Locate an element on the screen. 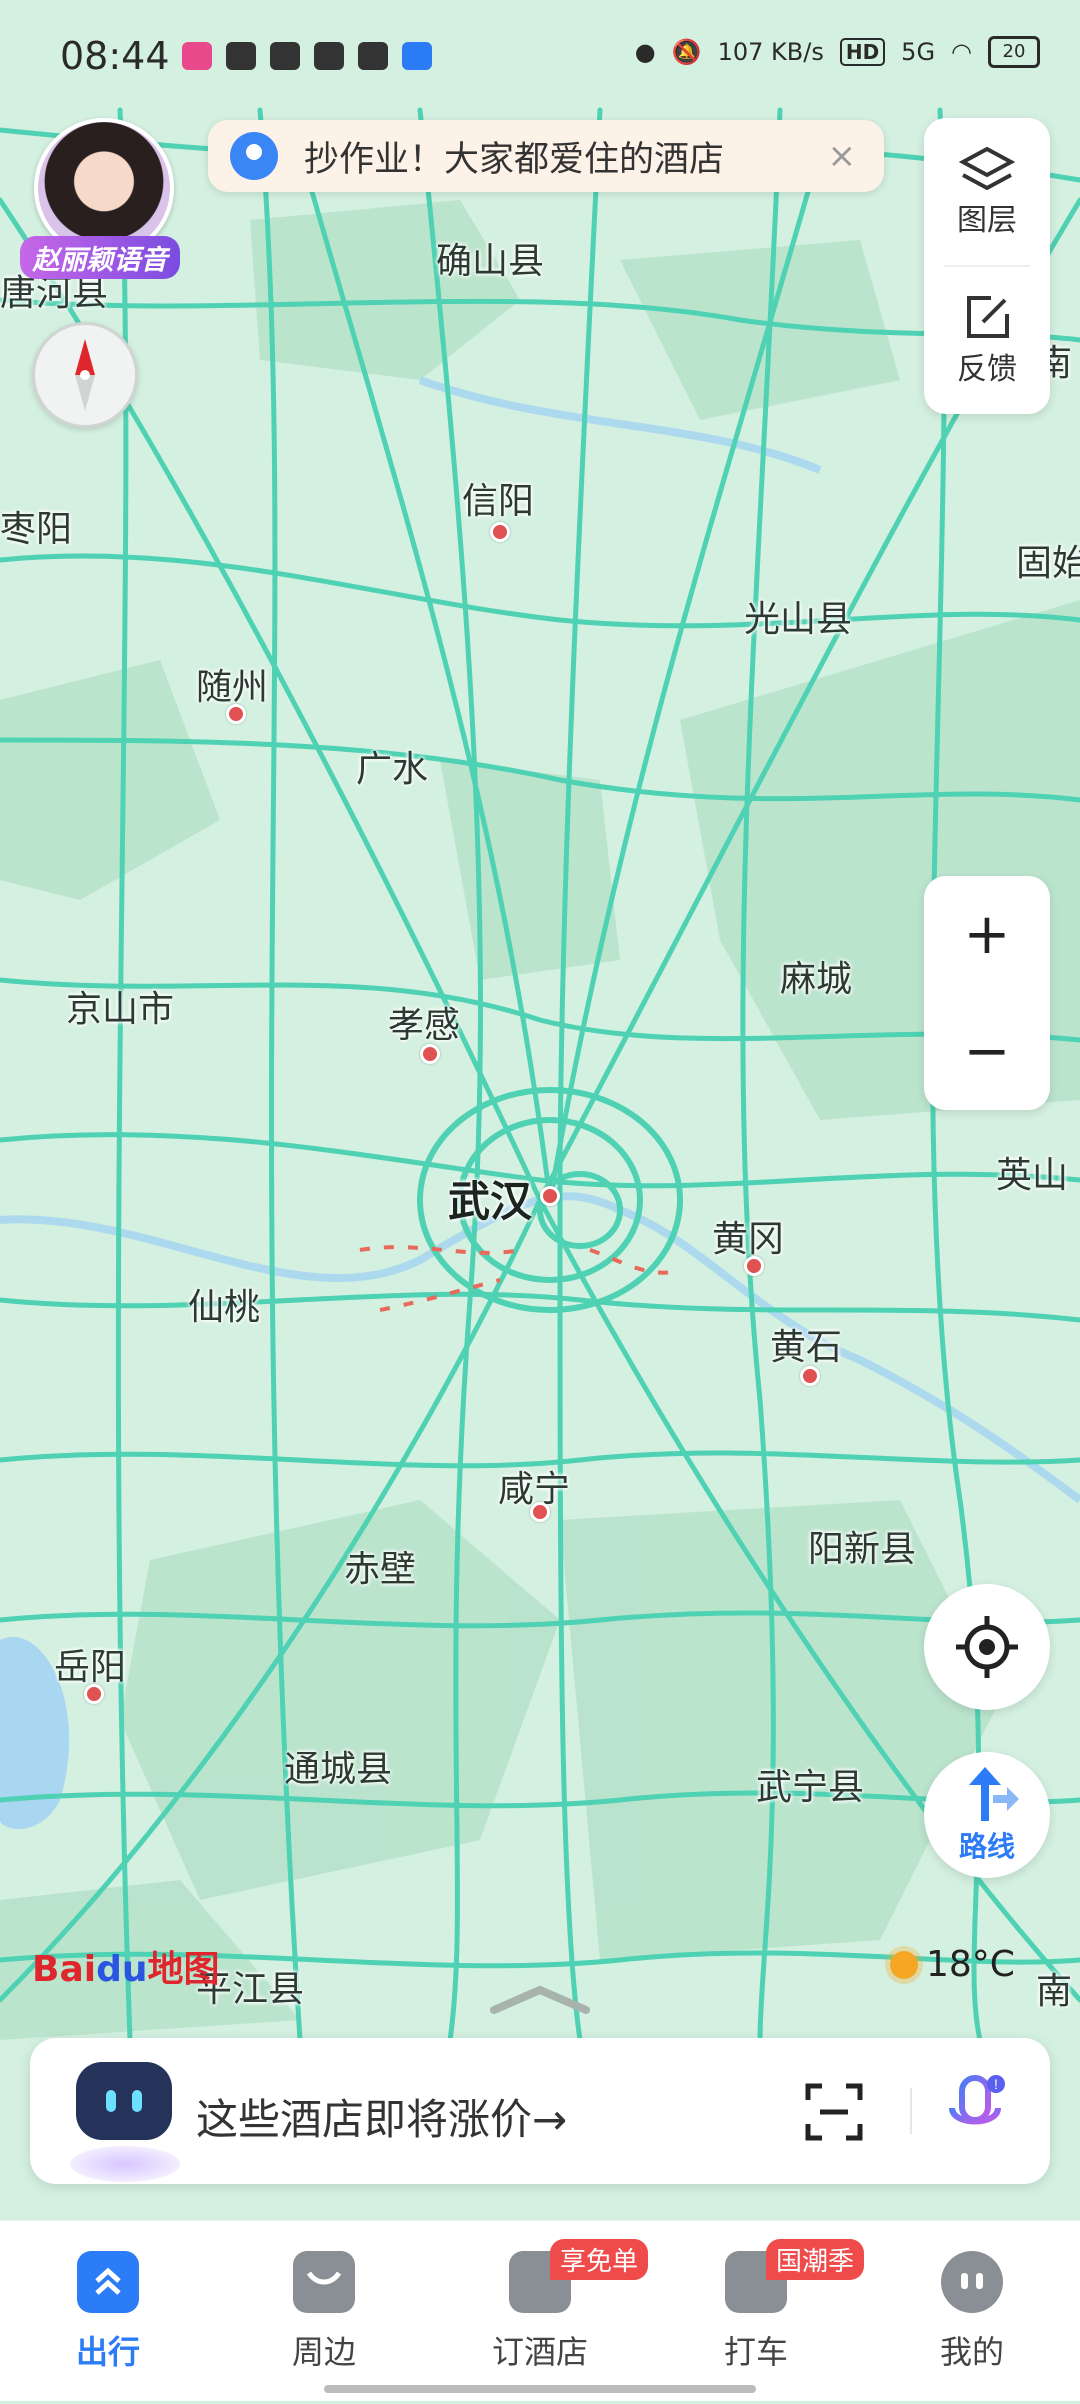 This screenshot has height=2404, width=1080. zoom-controls: + − is located at coordinates (987, 993).